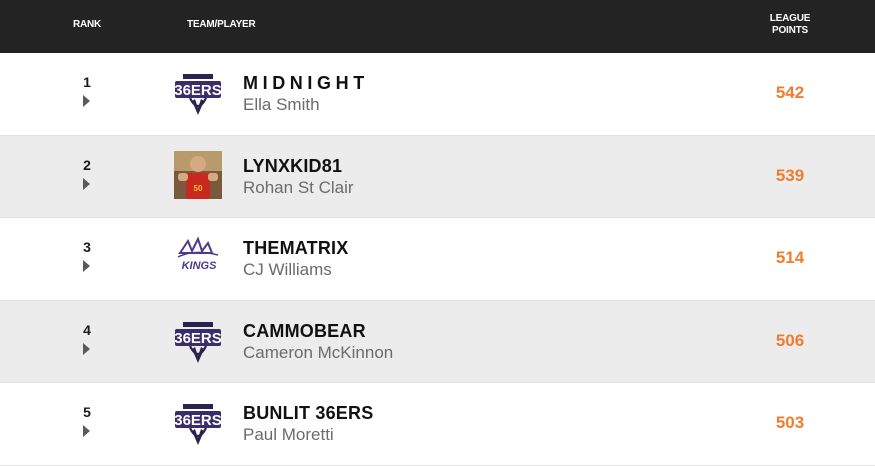  I want to click on team-player-column-header: TEAM/PLAYER, so click(221, 24).